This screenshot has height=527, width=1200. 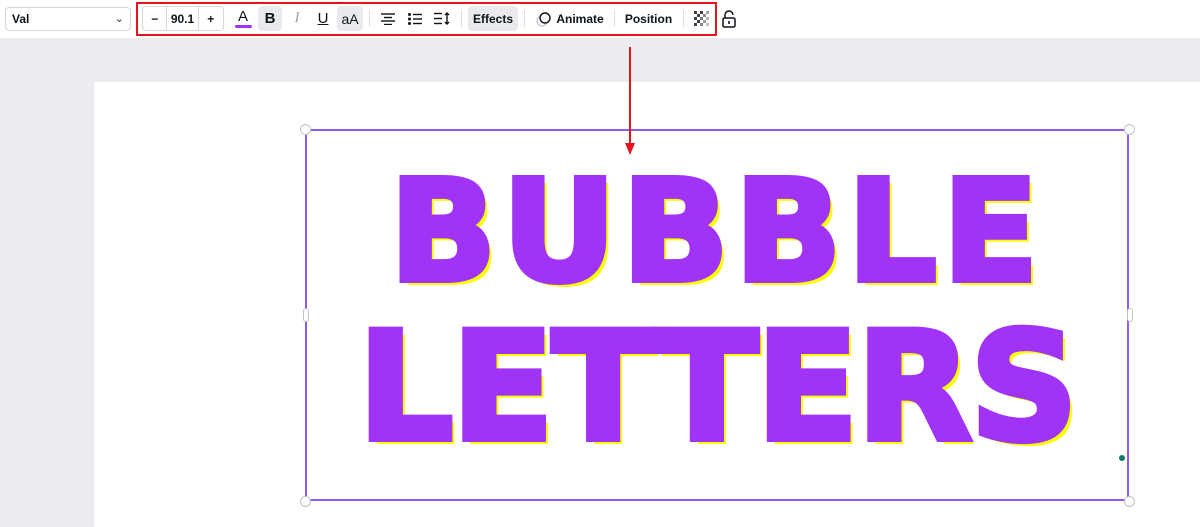 What do you see at coordinates (1129, 129) in the screenshot?
I see `resize-handle-top-right` at bounding box center [1129, 129].